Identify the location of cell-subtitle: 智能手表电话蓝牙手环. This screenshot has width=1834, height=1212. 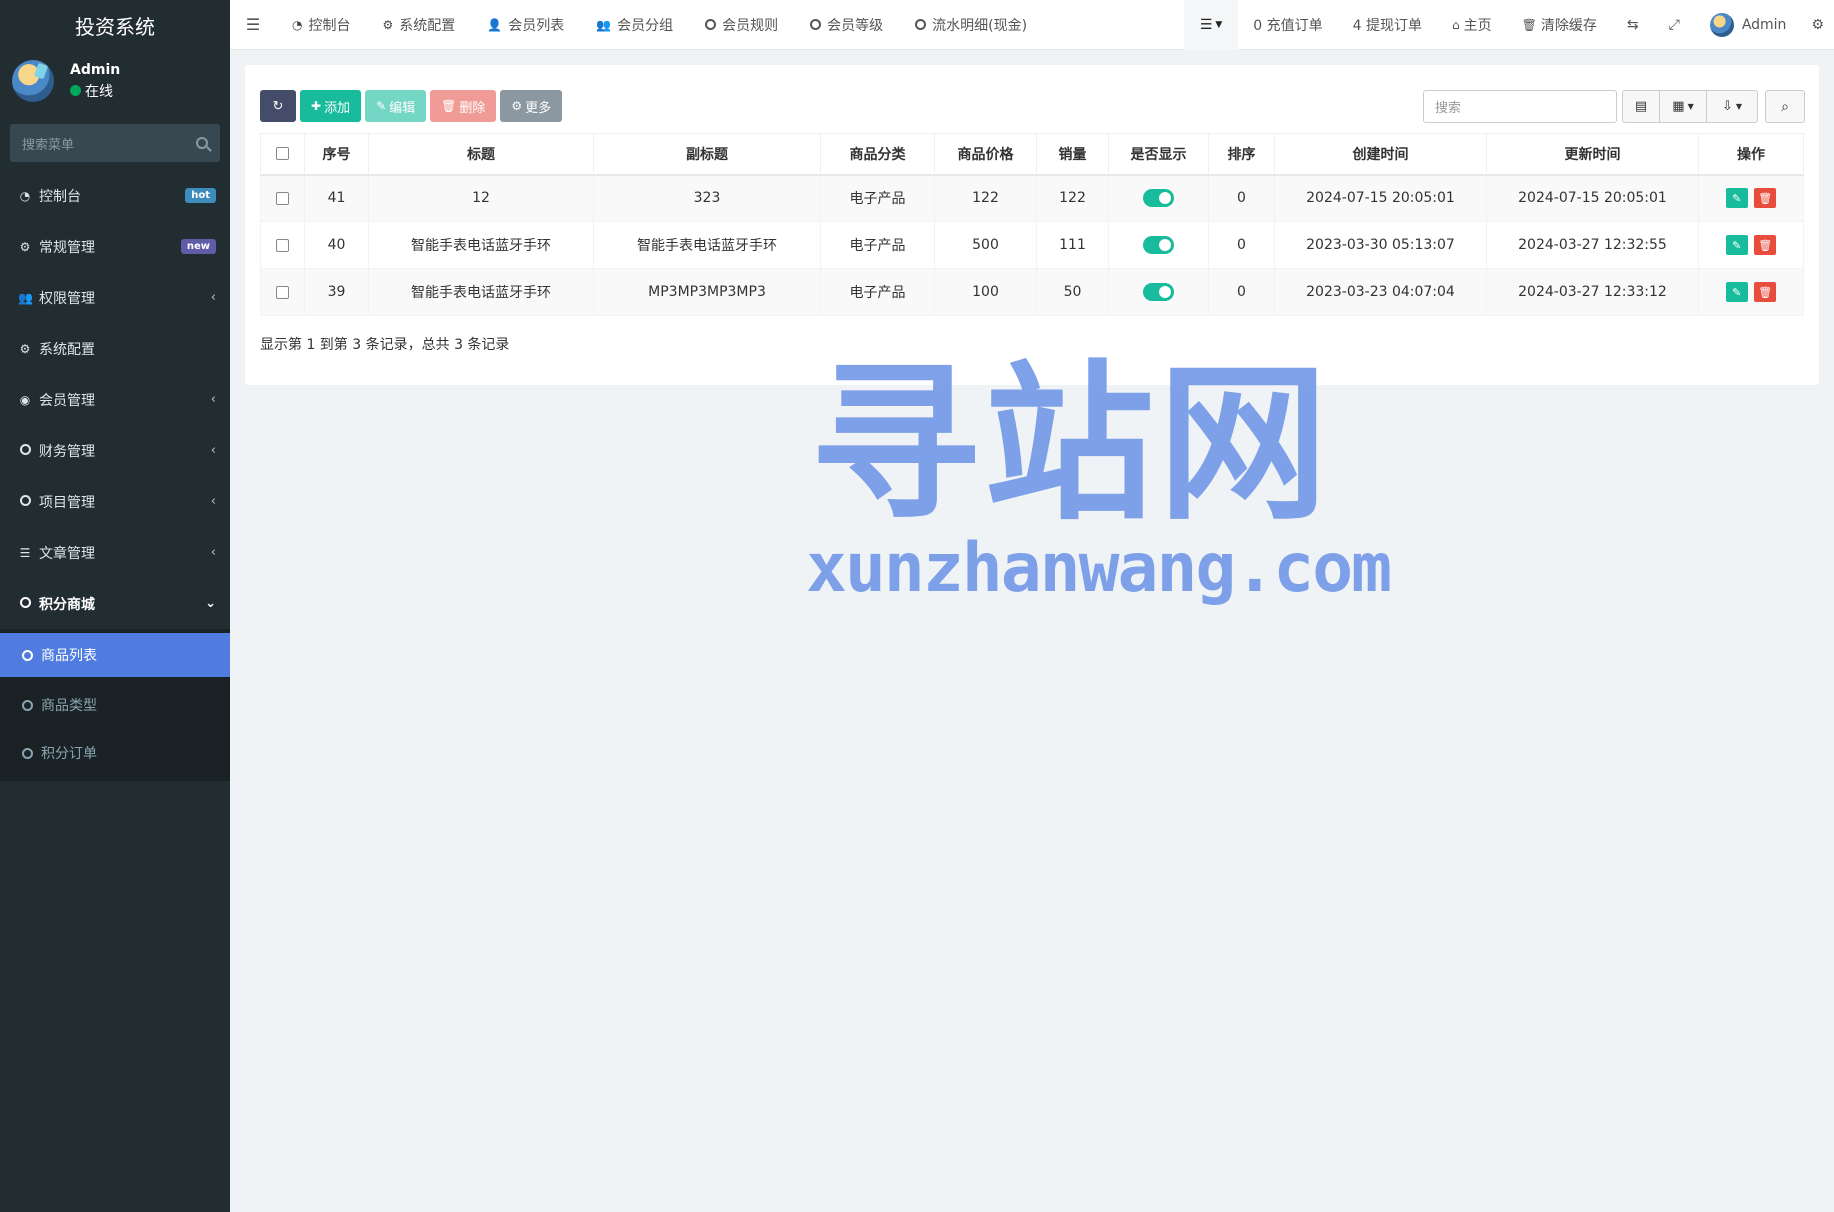
(707, 245).